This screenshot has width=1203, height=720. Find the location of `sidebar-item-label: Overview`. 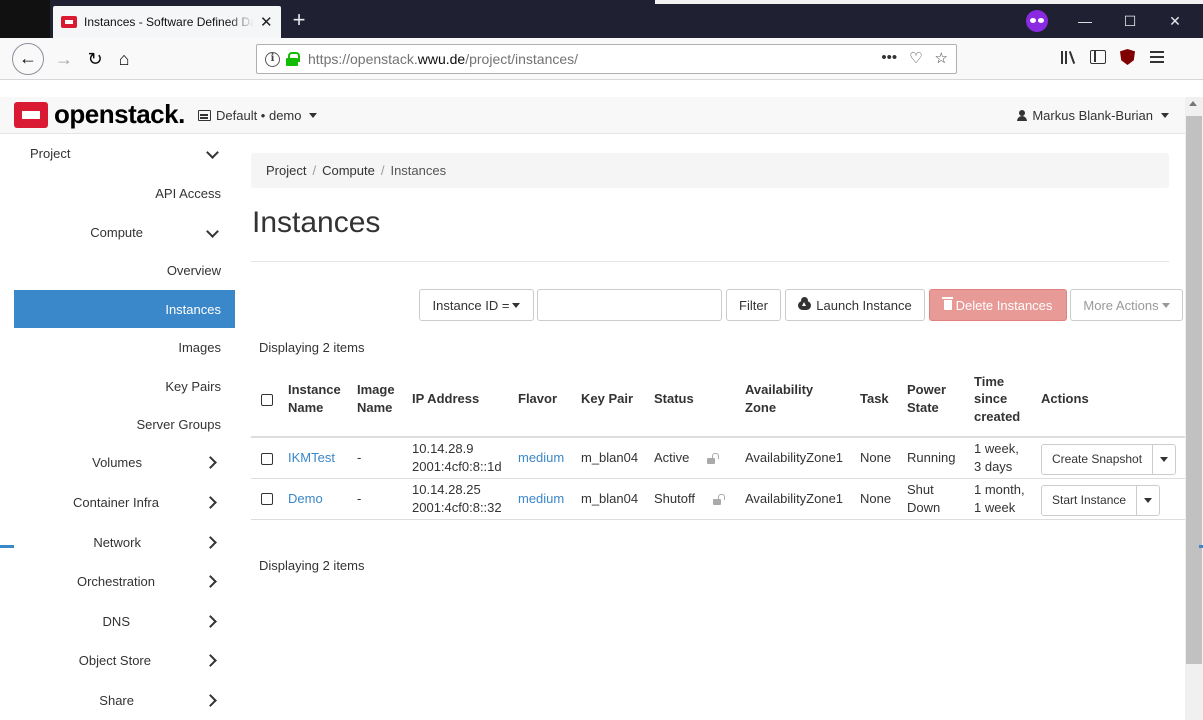

sidebar-item-label: Overview is located at coordinates (193, 270).